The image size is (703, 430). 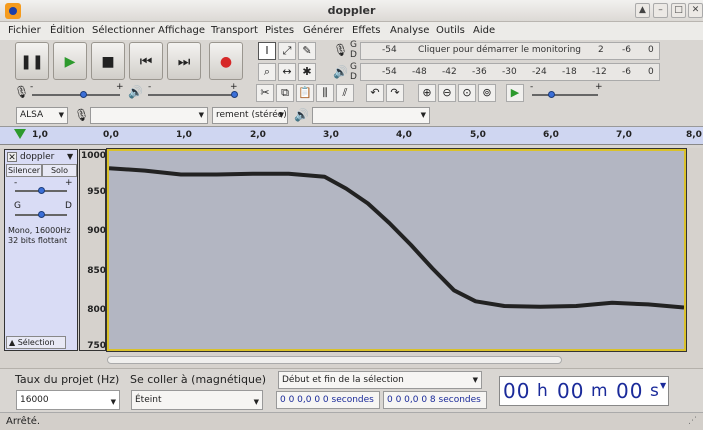 What do you see at coordinates (42, 115) in the screenshot?
I see `audio-host-select: ALSA ▼` at bounding box center [42, 115].